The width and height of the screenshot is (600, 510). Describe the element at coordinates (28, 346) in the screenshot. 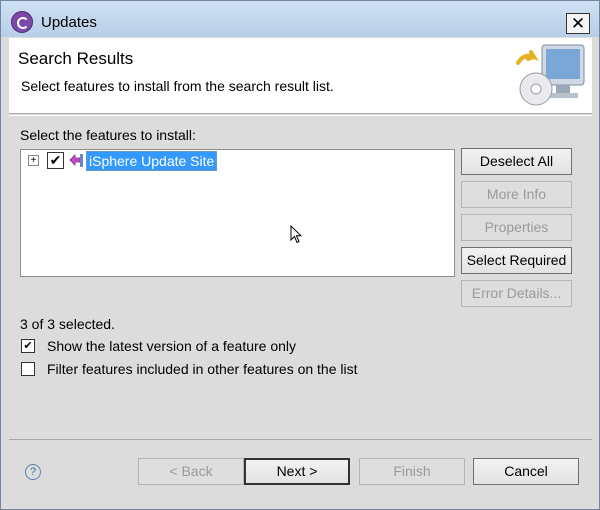

I see `show-latest-version-checkbox: ✔` at that location.